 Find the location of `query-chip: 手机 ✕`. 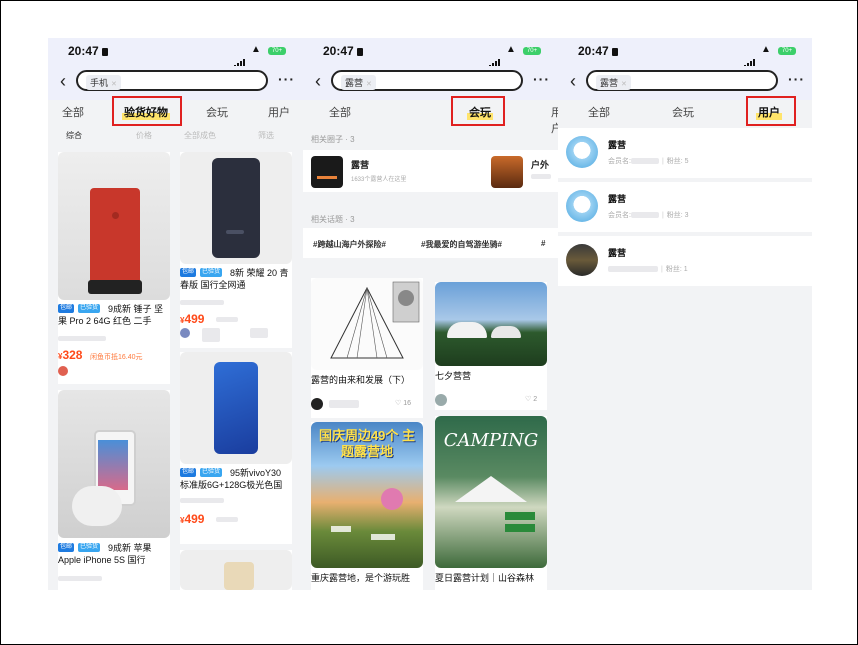

query-chip: 手机 ✕ is located at coordinates (103, 82).